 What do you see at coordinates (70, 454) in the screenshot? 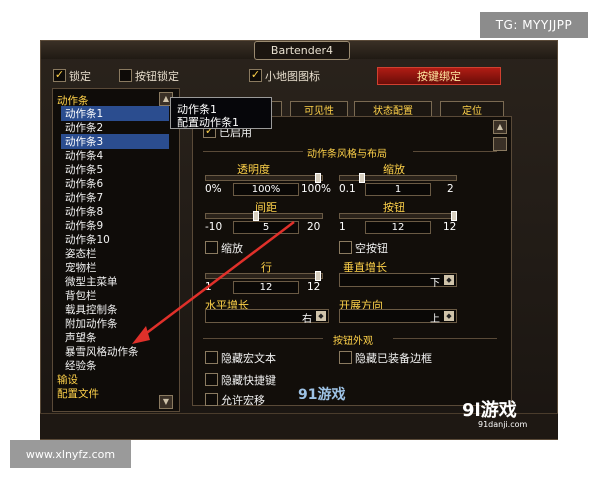
I see `site-tag: www.xlnyfz.com` at bounding box center [70, 454].